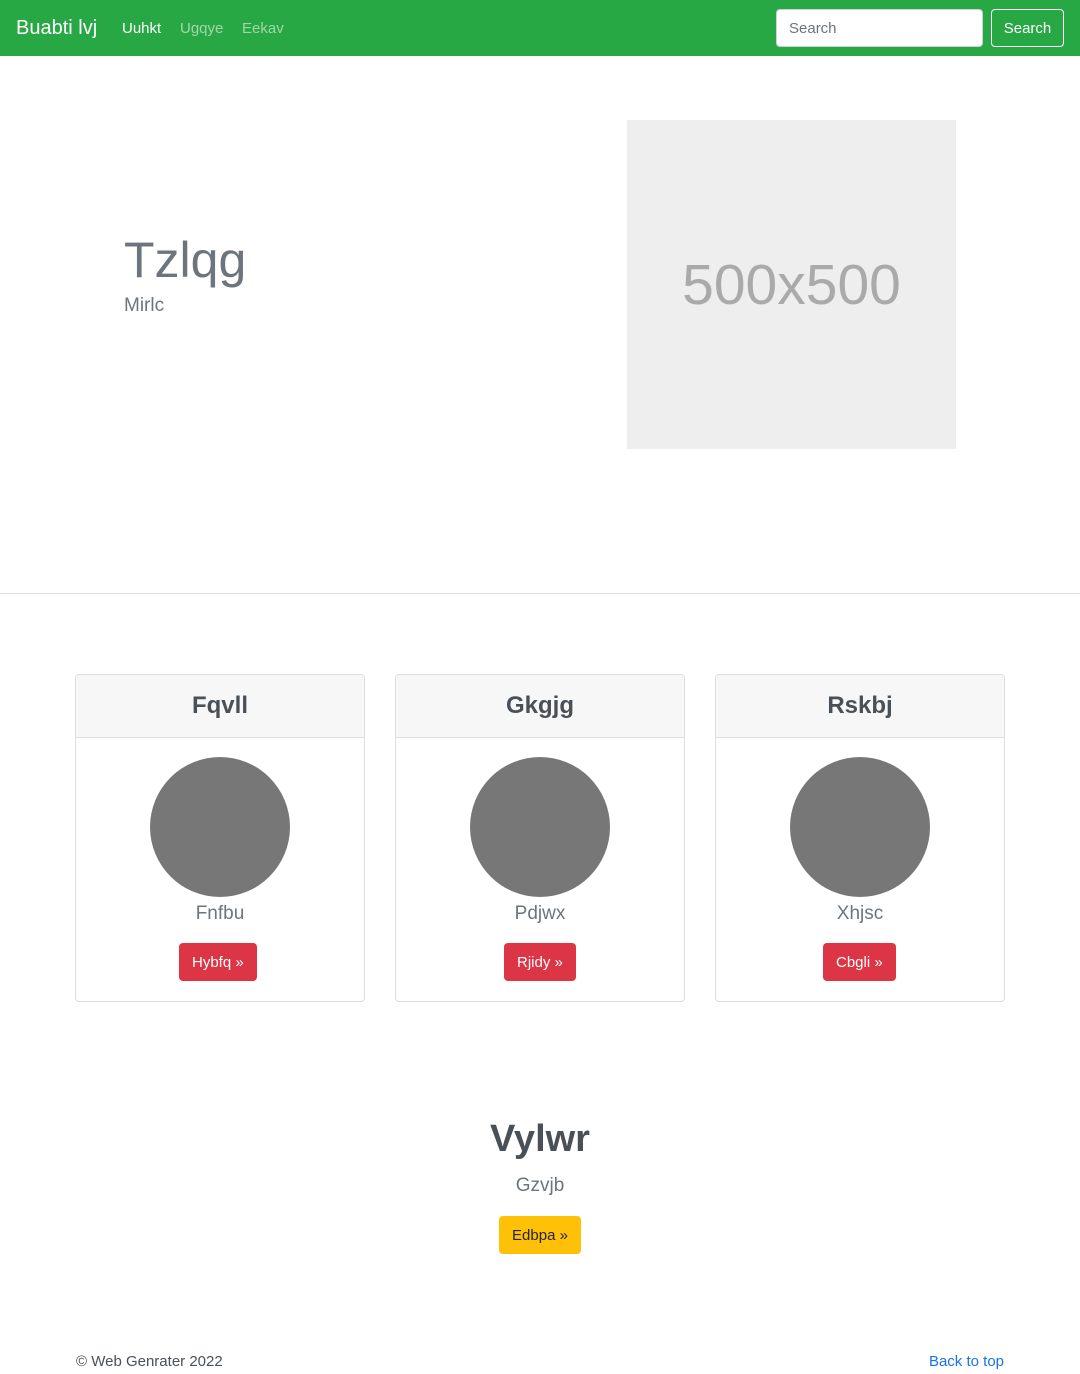 The image size is (1080, 1374). I want to click on card-text: Pdjwx, so click(540, 913).